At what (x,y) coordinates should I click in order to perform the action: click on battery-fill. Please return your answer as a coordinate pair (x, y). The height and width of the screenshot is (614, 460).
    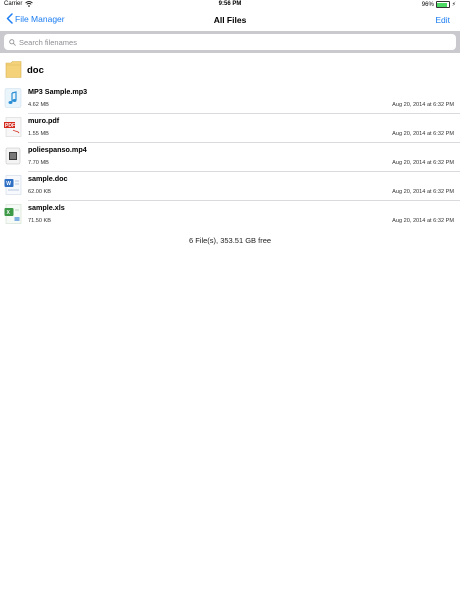
    Looking at the image, I should click on (442, 4).